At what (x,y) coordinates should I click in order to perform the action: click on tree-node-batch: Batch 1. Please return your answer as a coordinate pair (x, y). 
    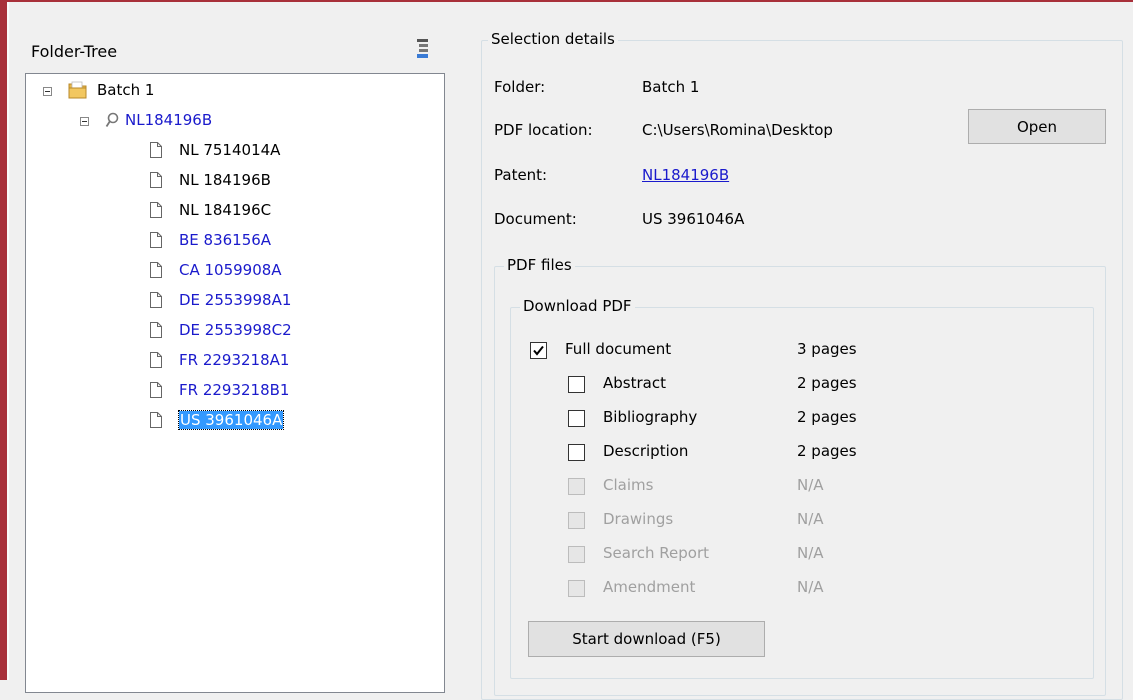
    Looking at the image, I should click on (125, 90).